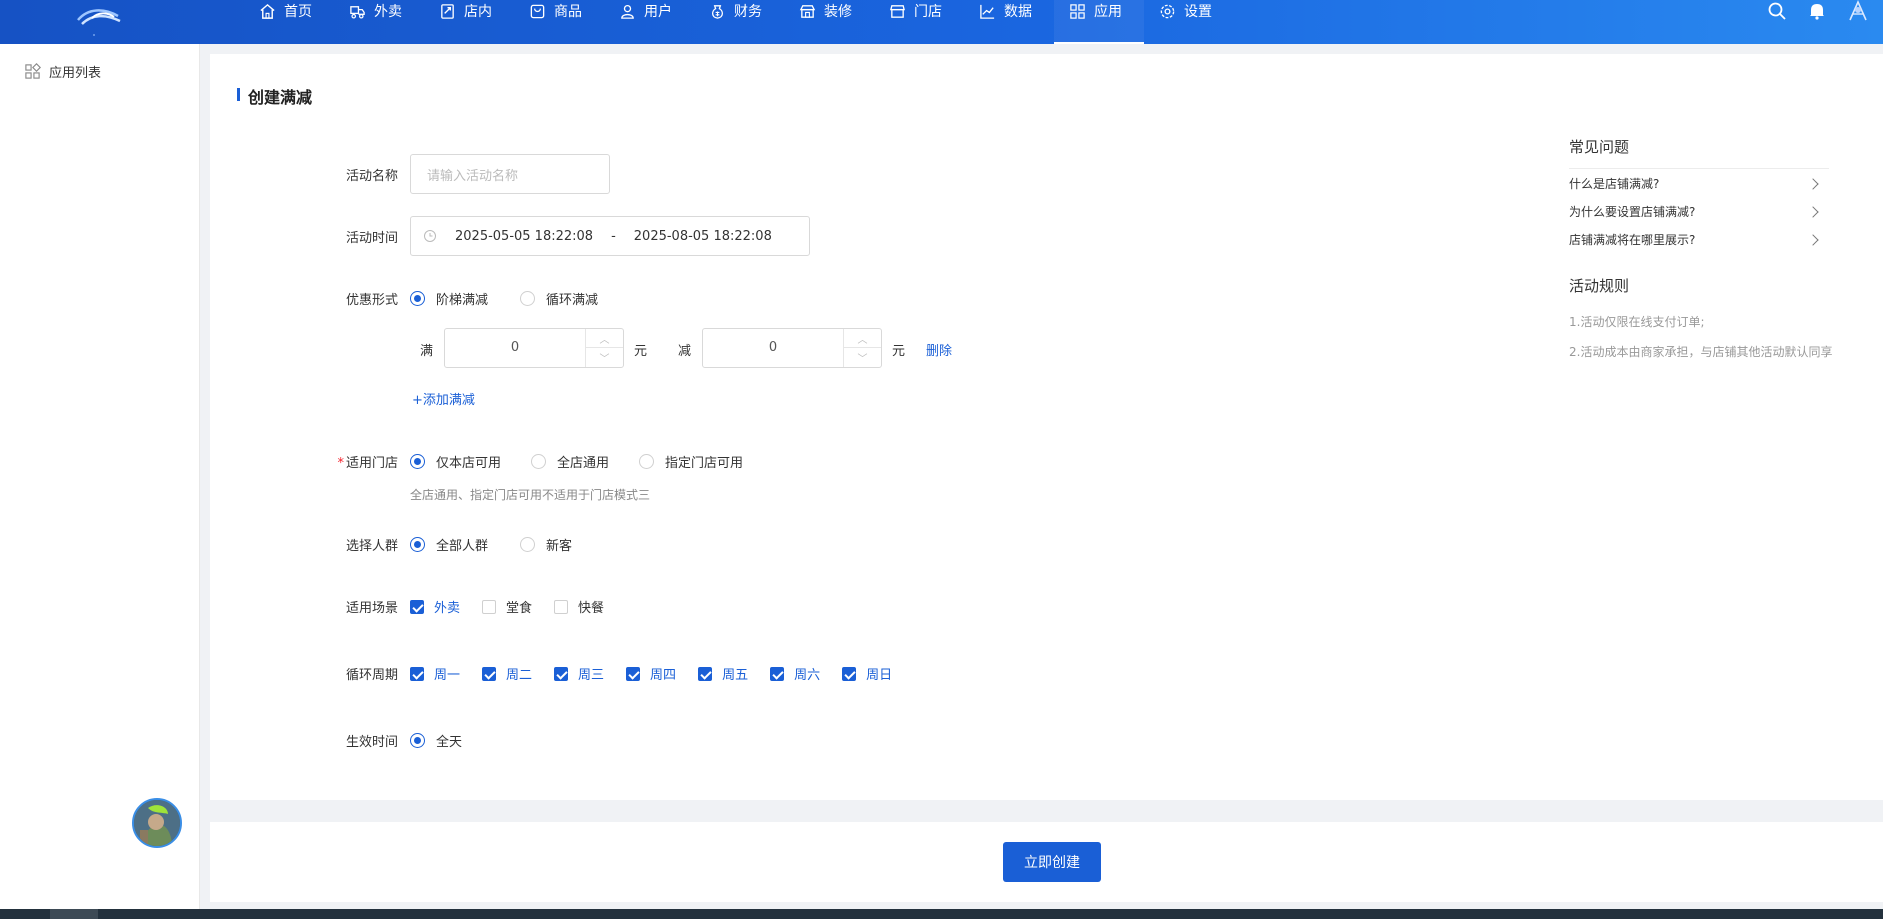  What do you see at coordinates (579, 606) in the screenshot?
I see `checkbox-fast-food: 快餐` at bounding box center [579, 606].